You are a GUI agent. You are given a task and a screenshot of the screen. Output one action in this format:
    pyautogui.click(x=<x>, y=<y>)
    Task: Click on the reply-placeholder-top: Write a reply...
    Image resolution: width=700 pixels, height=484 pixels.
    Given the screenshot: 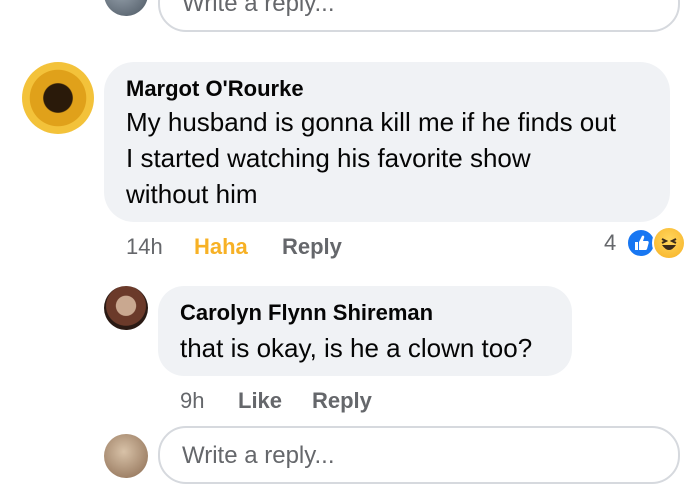 What is the action you would take?
    pyautogui.click(x=258, y=8)
    